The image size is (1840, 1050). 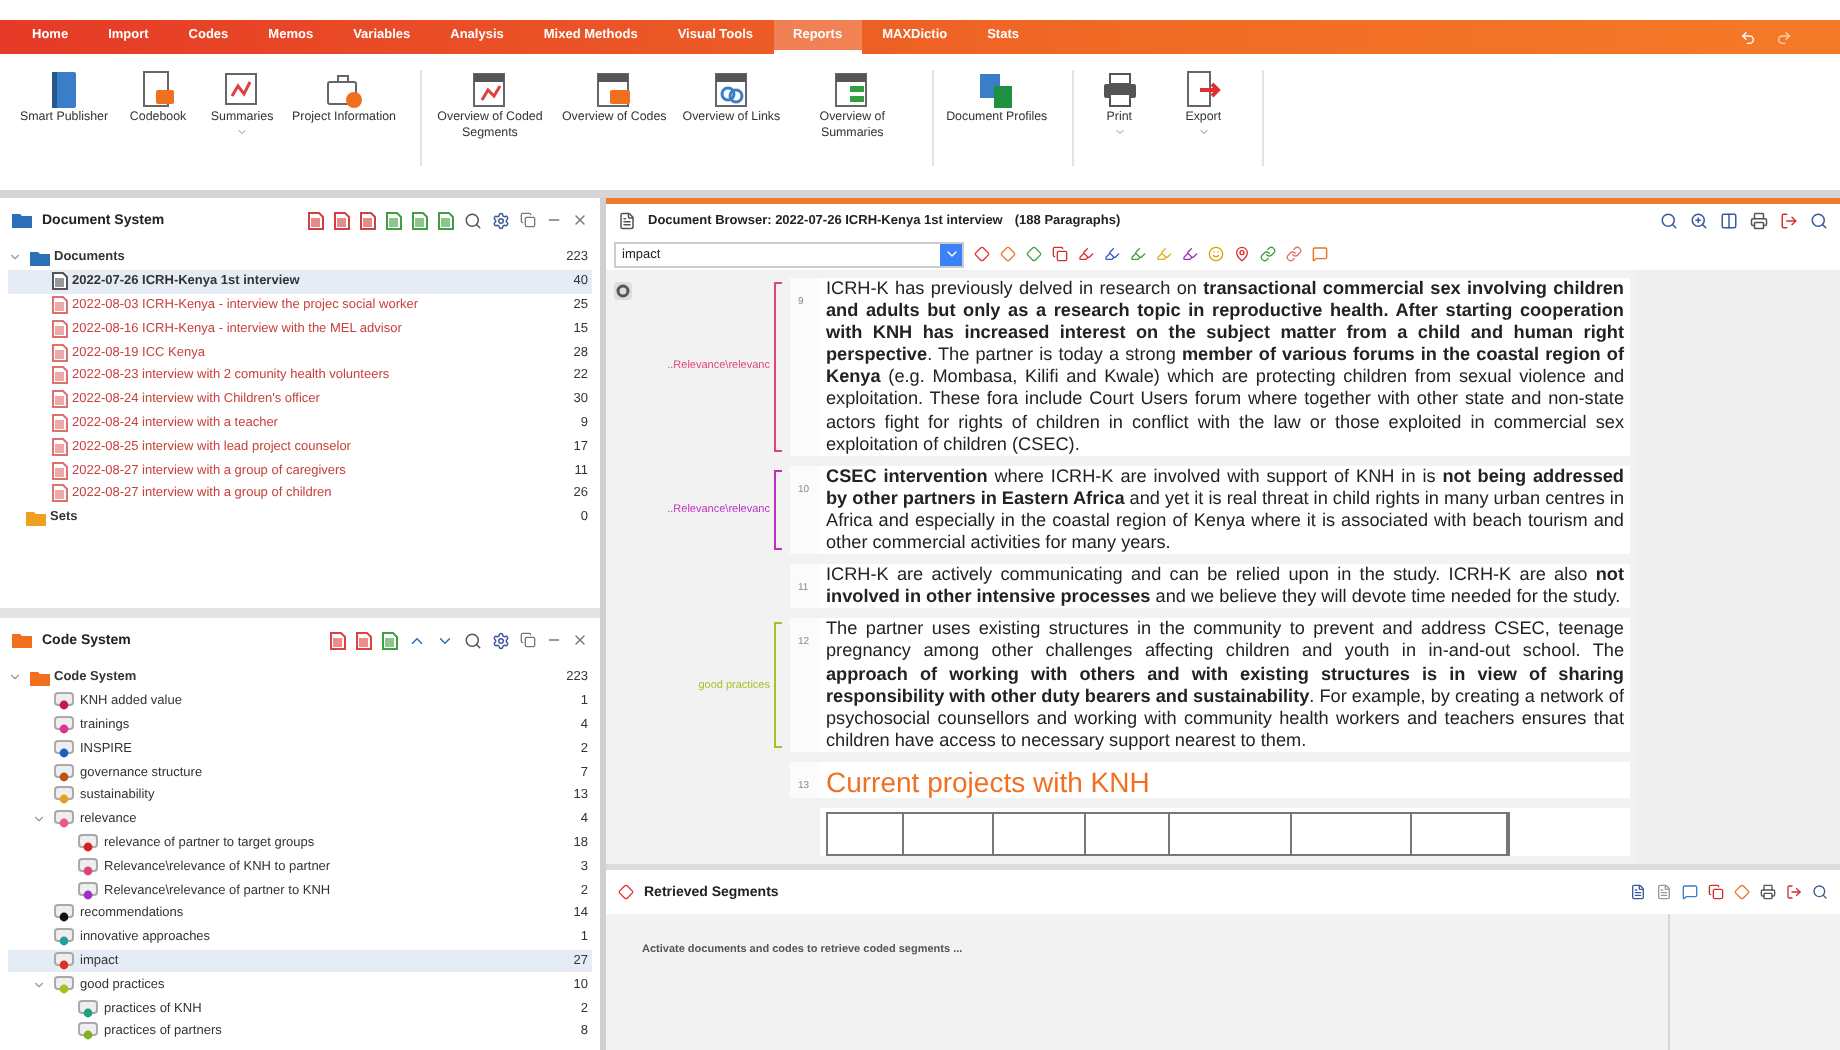 What do you see at coordinates (1225, 367) in the screenshot?
I see `paragraph-text: ICRH-K has previously delved in research on transactional commercial sex involving children and adults but only as a research topic in reproductive health. After starting cooperation with KNH has increased interest on the subject matter from a child and human right perspective. The partner is today a strong member of various forums in the coastal region of Kenya (e.g. Mombasa, Kilifi and Kwale) which are protecting children from sexual violence and exploitation. These fora include Court Users forum where together with other state and non-state actors fight for rights of children in conflict with the law or those exploited in commercial sex exploitation of children (CSEC).` at bounding box center [1225, 367].